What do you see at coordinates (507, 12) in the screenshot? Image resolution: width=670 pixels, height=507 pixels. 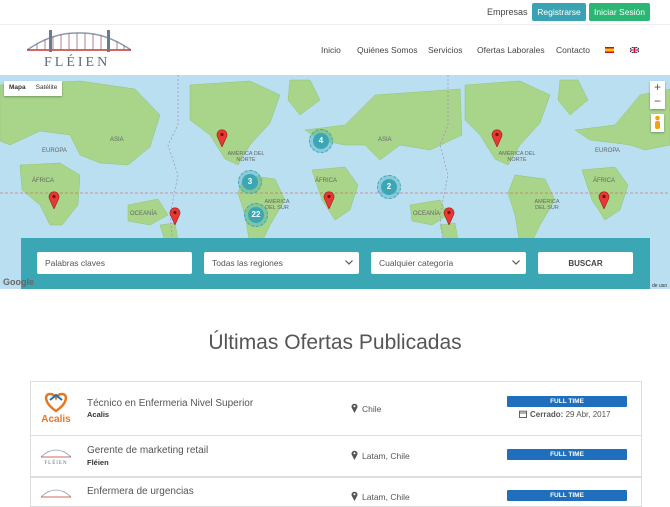 I see `empresas-link: Empresas` at bounding box center [507, 12].